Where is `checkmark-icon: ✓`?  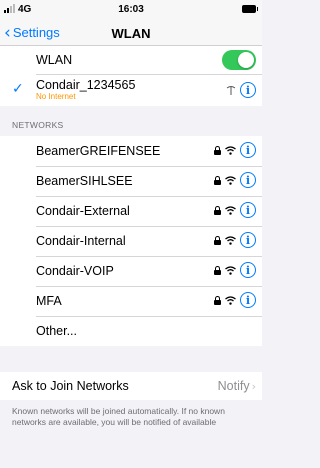 checkmark-icon: ✓ is located at coordinates (18, 89).